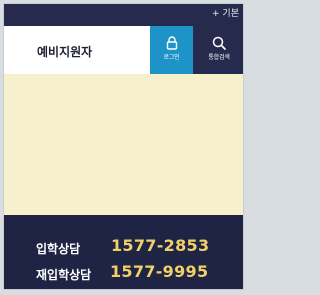 Image resolution: width=320 pixels, height=295 pixels. What do you see at coordinates (219, 43) in the screenshot?
I see `search-icon` at bounding box center [219, 43].